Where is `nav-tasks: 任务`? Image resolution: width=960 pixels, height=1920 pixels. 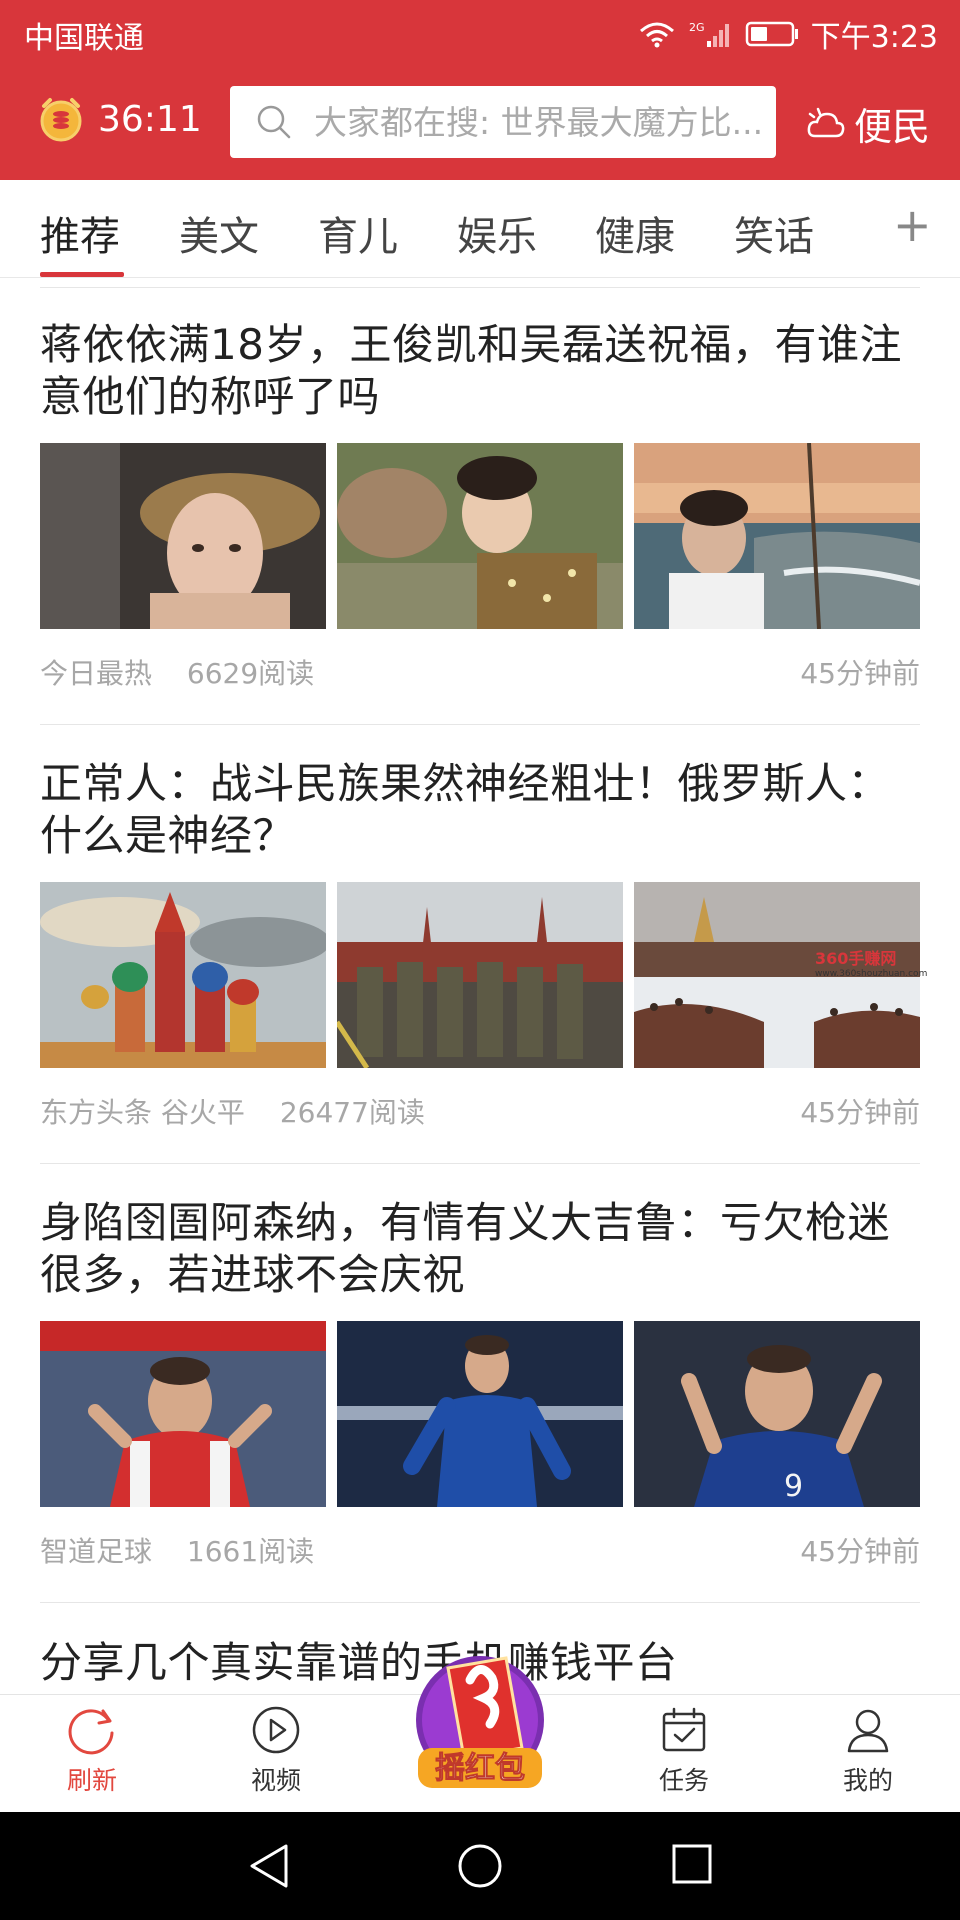
nav-tasks: 任务 is located at coordinates (684, 1750).